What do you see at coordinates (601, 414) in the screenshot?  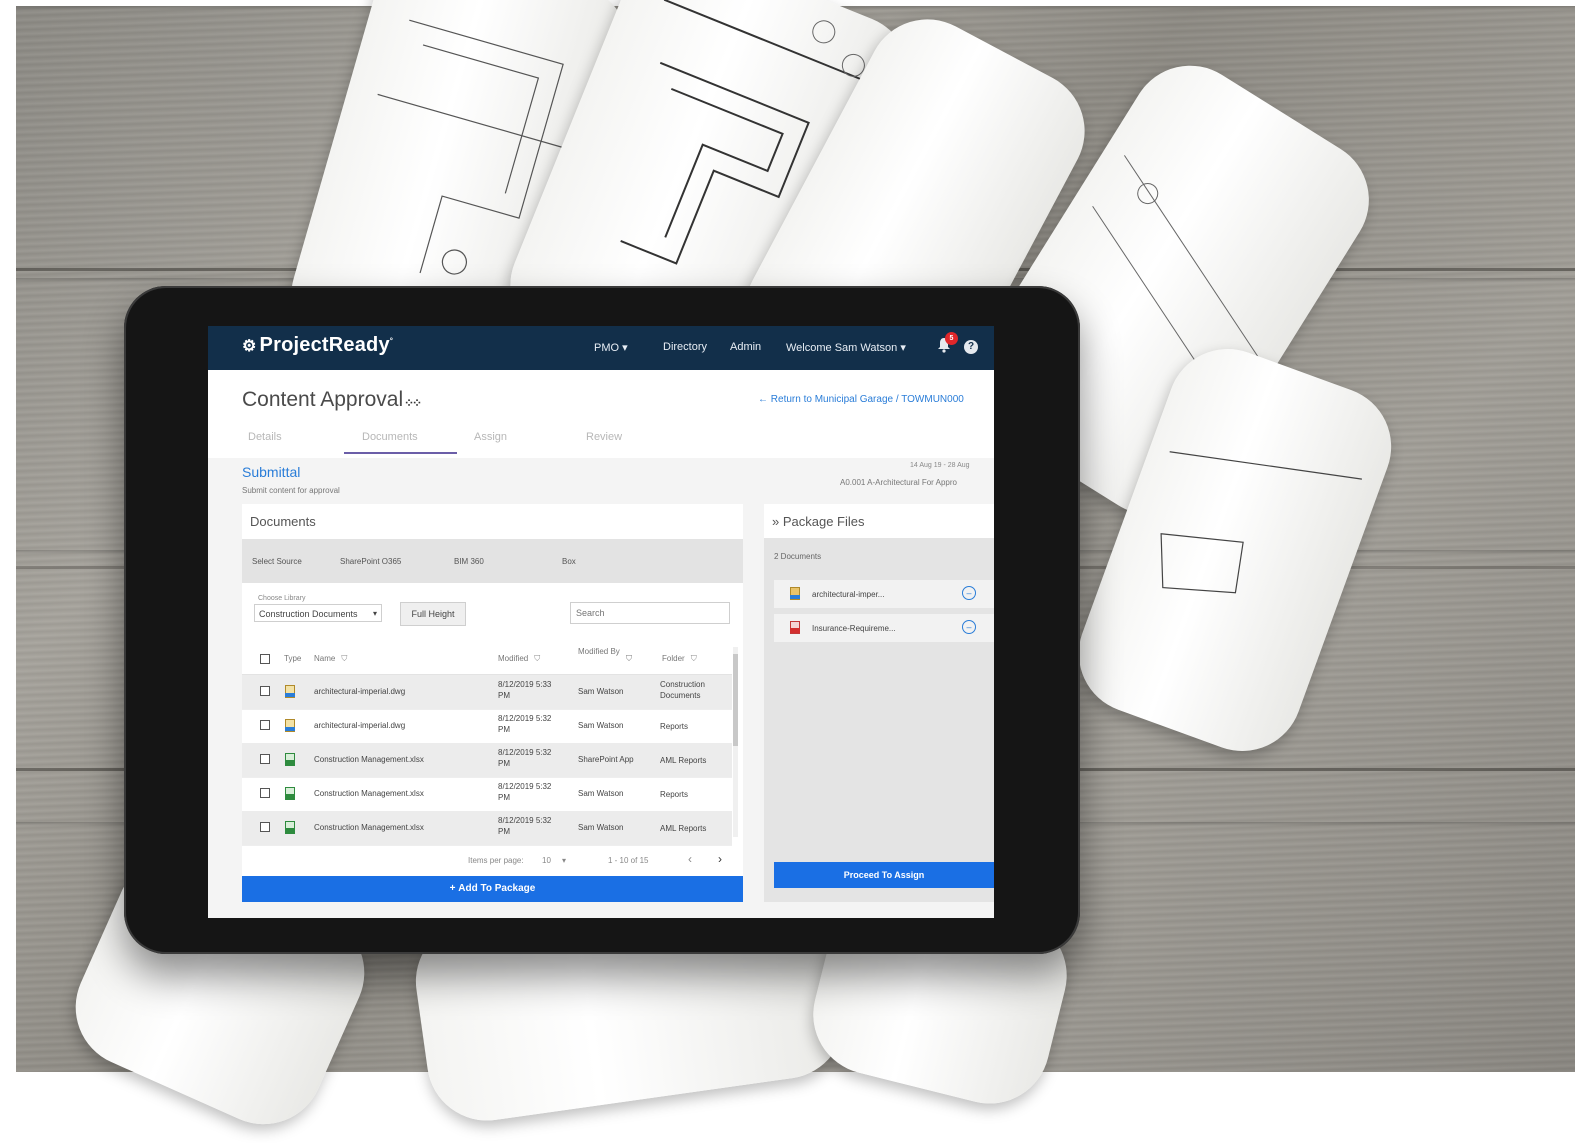 I see `page-header` at bounding box center [601, 414].